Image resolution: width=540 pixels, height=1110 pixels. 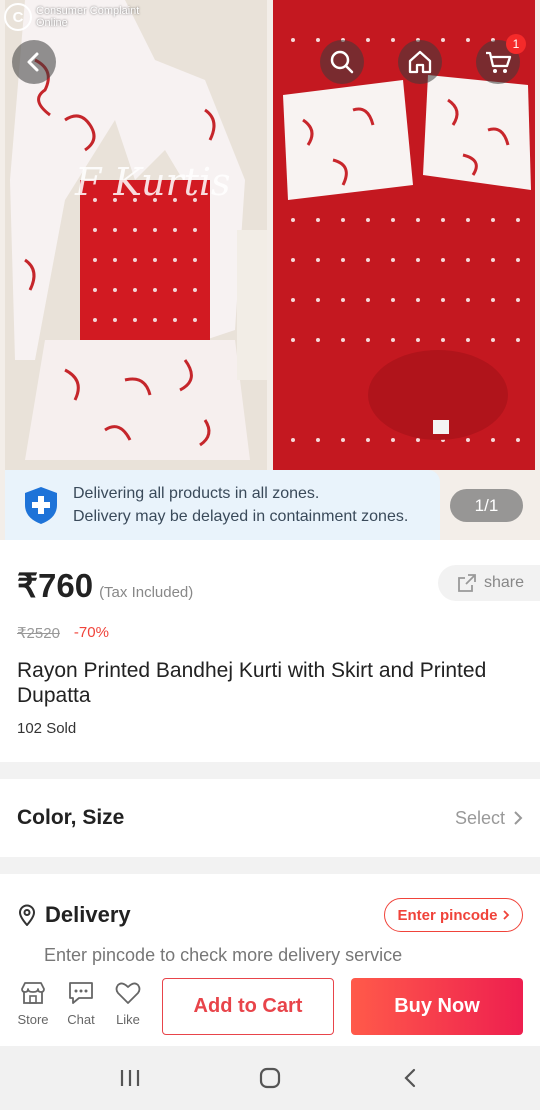 I want to click on variant-selector-row: Color, Size Select, so click(x=270, y=818).